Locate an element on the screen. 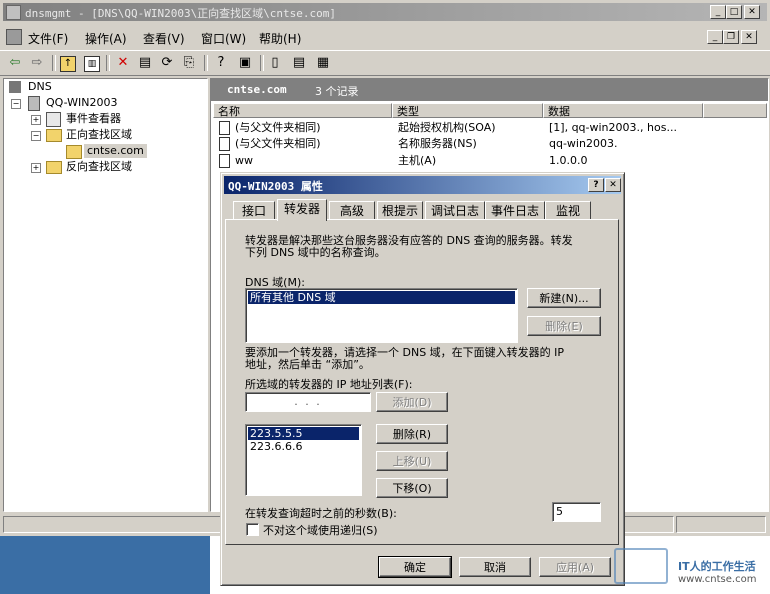 The width and height of the screenshot is (770, 594). tab-event-logging: 事件日志 is located at coordinates (515, 210).